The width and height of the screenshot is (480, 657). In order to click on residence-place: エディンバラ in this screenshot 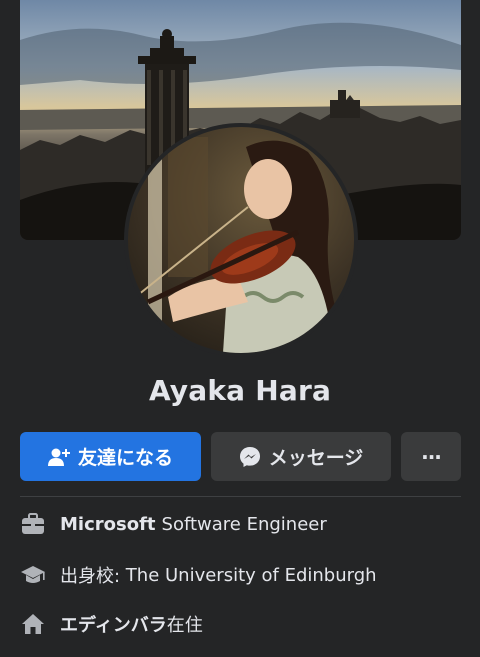, I will do `click(113, 624)`.